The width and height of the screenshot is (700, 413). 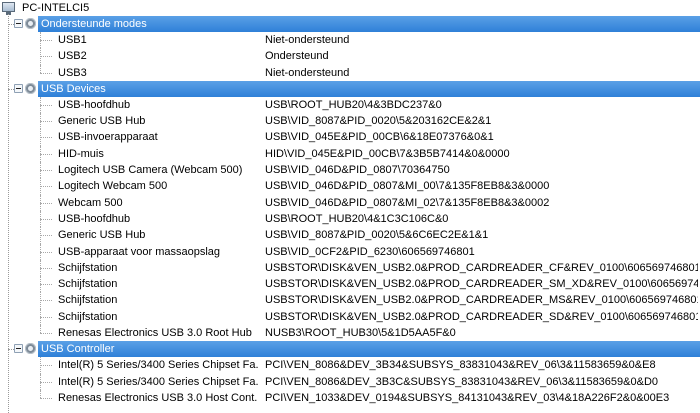 I want to click on tree-item: USB-hoofdhub USB\ROOT_HUB20\4&1C3C106C&0, so click(x=350, y=219).